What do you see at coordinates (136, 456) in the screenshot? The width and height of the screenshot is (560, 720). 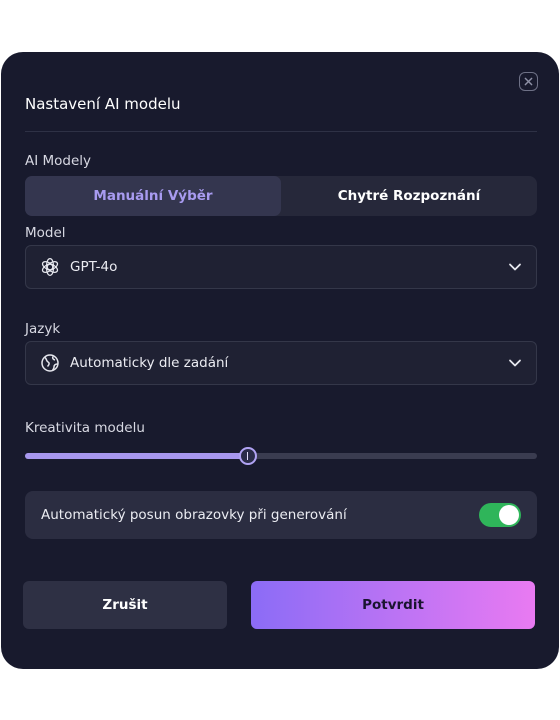 I see `slider-fill` at bounding box center [136, 456].